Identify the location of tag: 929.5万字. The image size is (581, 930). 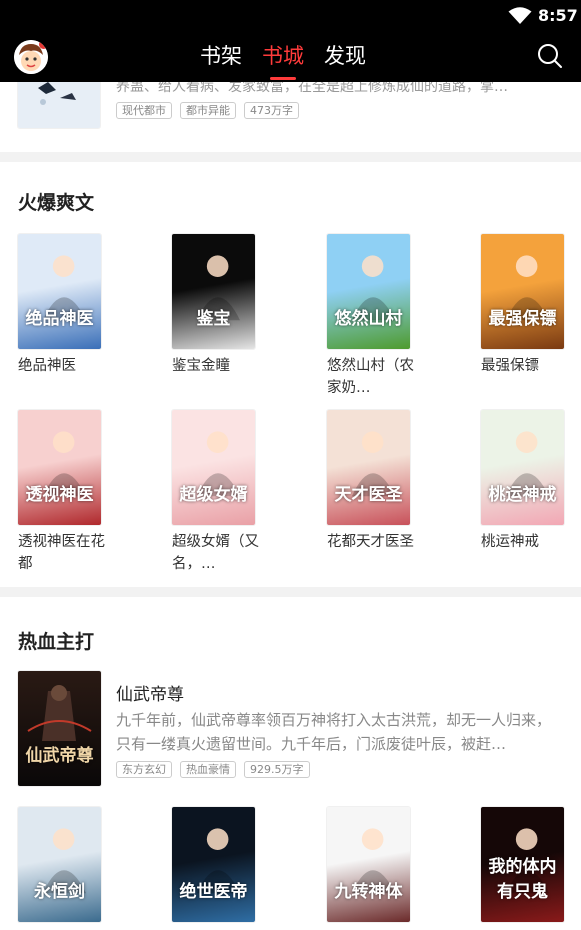
(277, 769).